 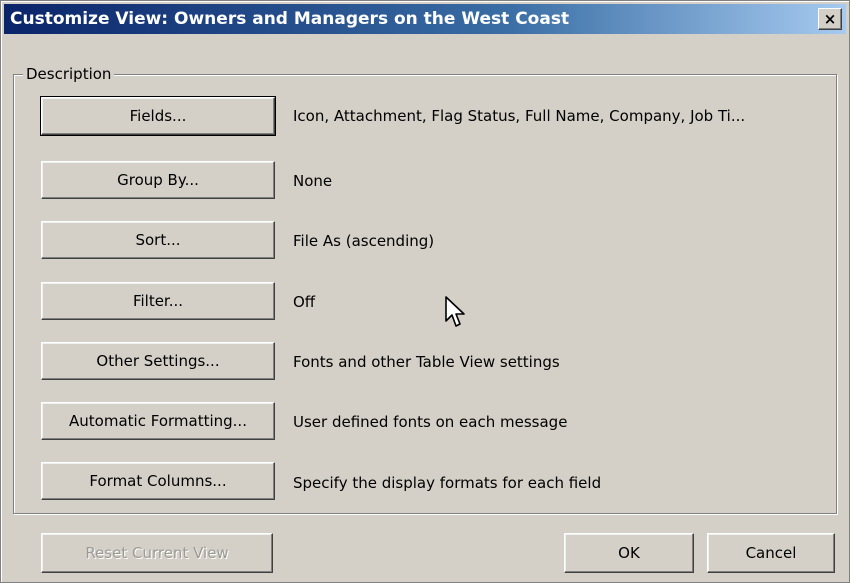 I want to click on close-button: ×, so click(x=830, y=19).